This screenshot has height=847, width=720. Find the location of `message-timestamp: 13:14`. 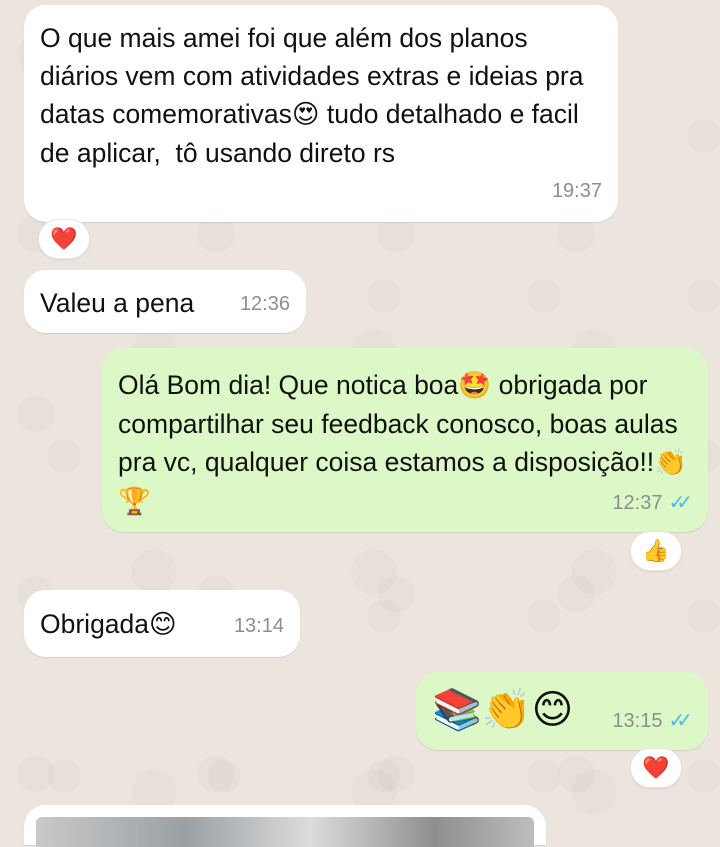

message-timestamp: 13:14 is located at coordinates (259, 626).